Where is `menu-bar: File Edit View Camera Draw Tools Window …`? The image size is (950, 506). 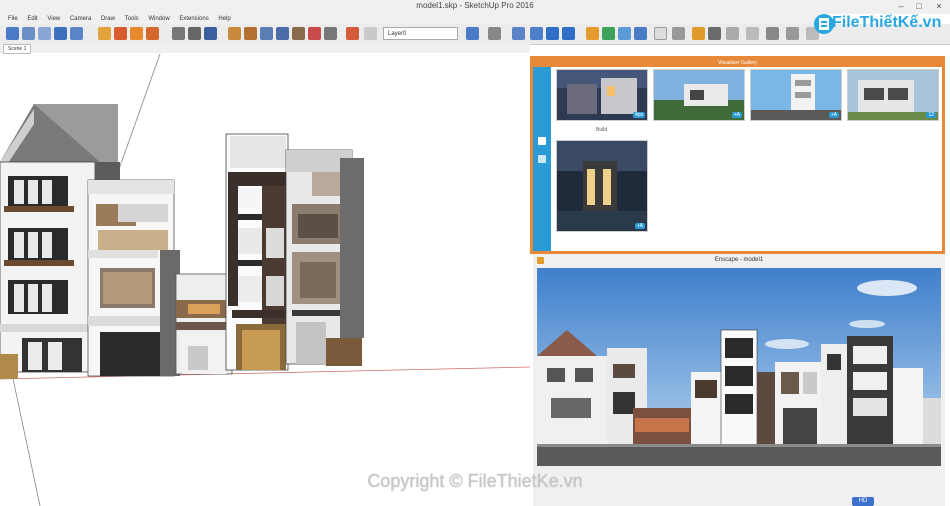 menu-bar: File Edit View Camera Draw Tools Window … is located at coordinates (410, 19).